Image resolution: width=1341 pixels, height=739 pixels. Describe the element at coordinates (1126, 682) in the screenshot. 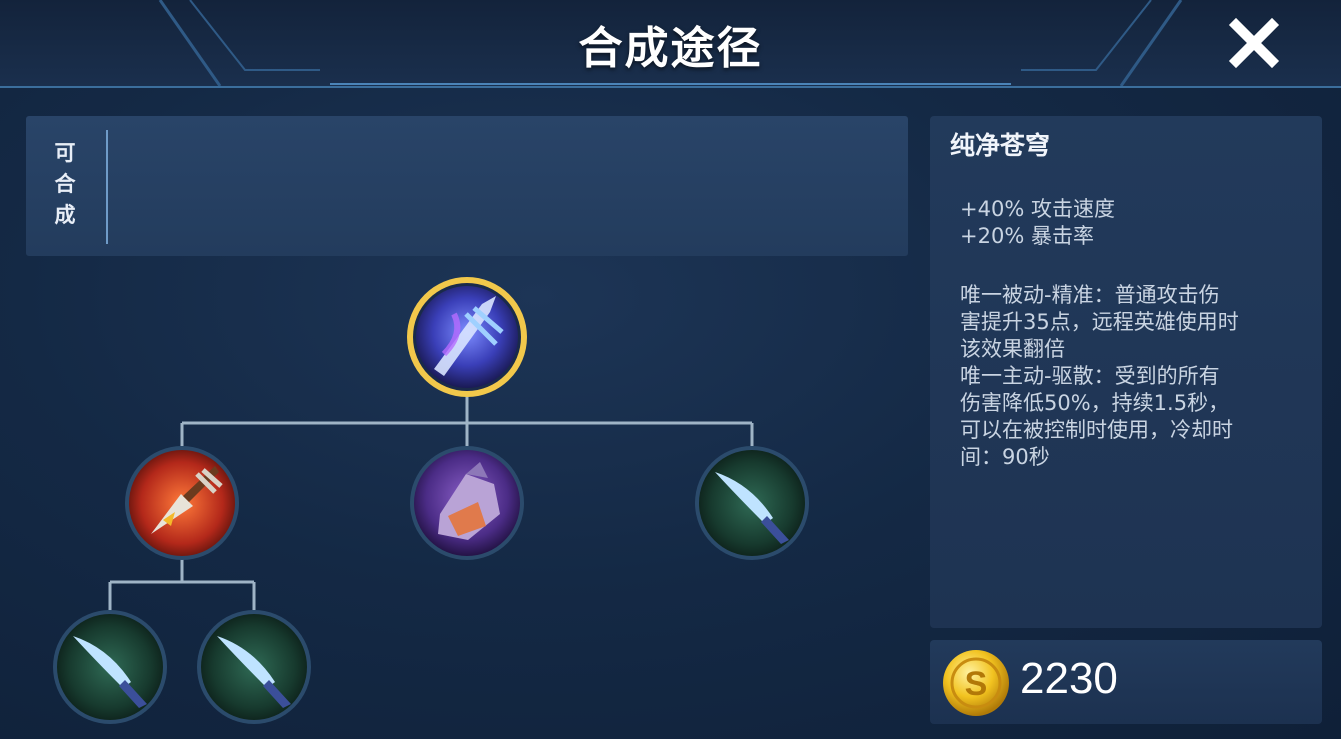

I see `price-panel: S 2230` at that location.